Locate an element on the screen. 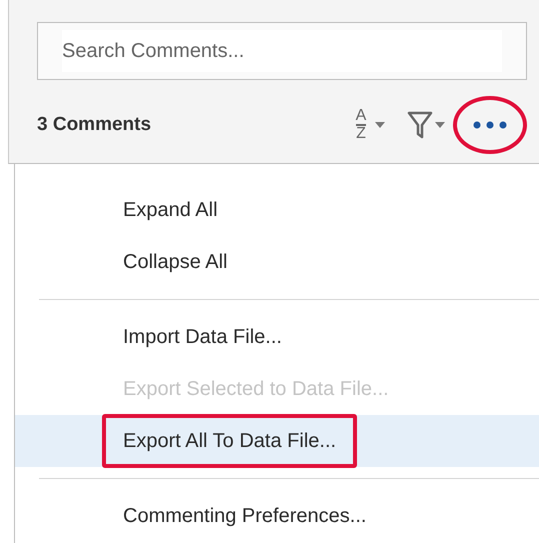 This screenshot has width=539, height=543. menu-item: Expand All is located at coordinates (170, 210).